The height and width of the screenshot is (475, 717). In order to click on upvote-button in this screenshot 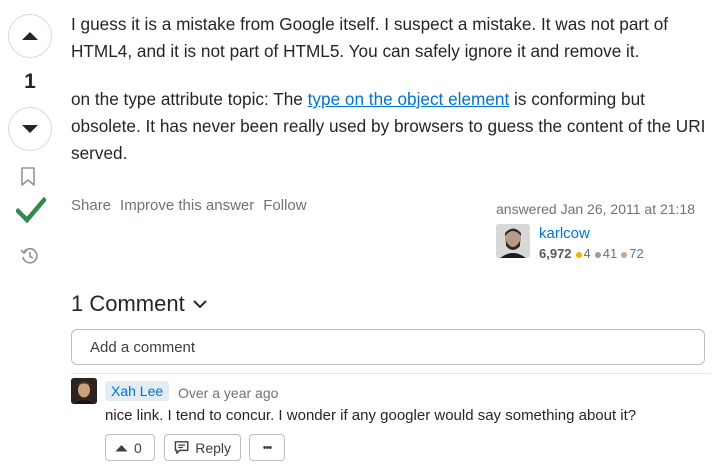, I will do `click(30, 36)`.